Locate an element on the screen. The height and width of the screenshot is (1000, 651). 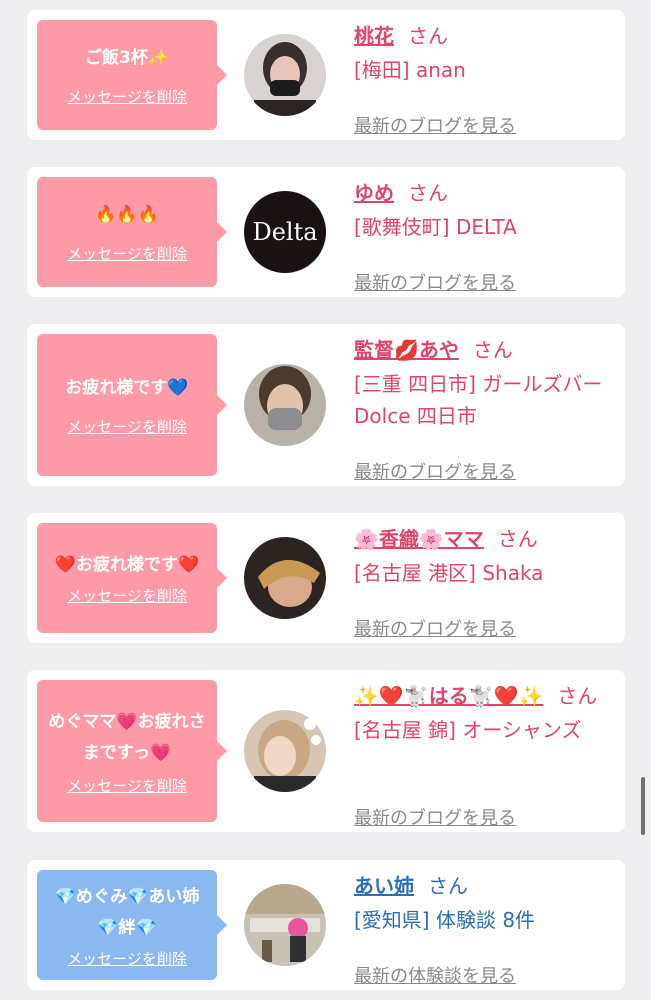
message-text: 🔥🔥🔥 is located at coordinates (127, 215).